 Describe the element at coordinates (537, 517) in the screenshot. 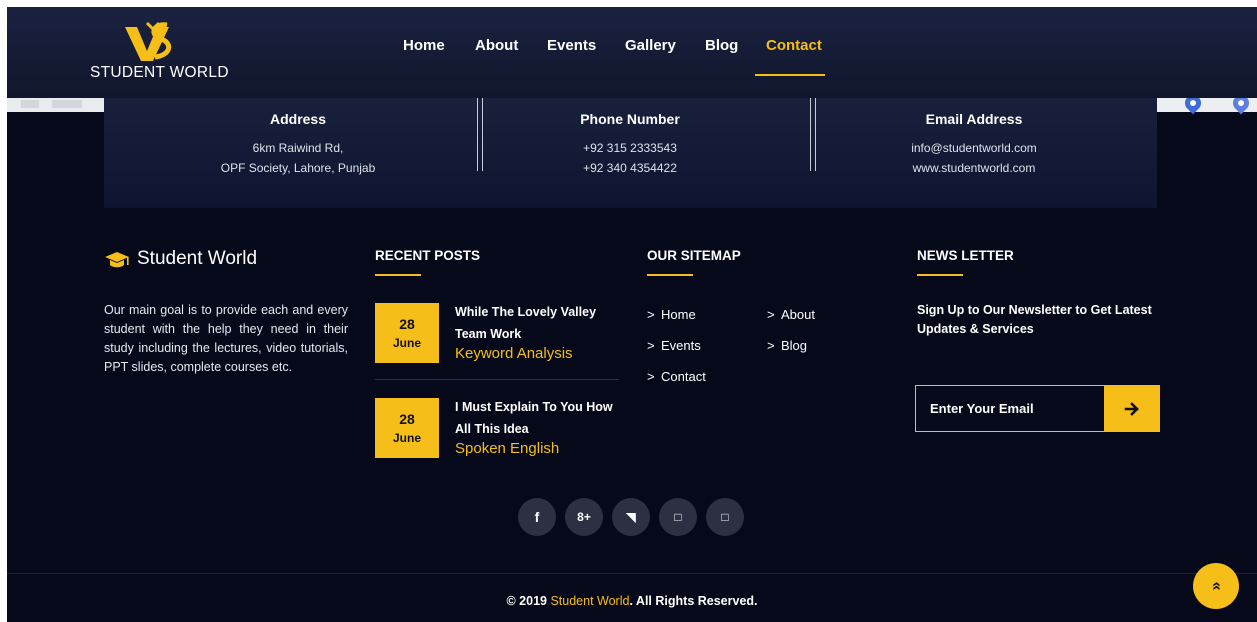

I see `facebook-icon: f` at that location.